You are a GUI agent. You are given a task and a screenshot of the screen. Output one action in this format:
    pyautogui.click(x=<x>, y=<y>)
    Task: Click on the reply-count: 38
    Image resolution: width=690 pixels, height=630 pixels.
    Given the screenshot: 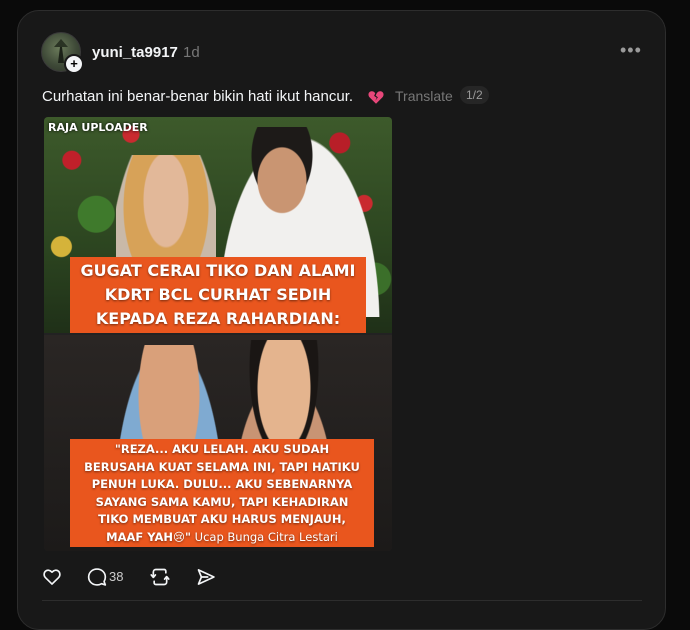 What is the action you would take?
    pyautogui.click(x=116, y=576)
    